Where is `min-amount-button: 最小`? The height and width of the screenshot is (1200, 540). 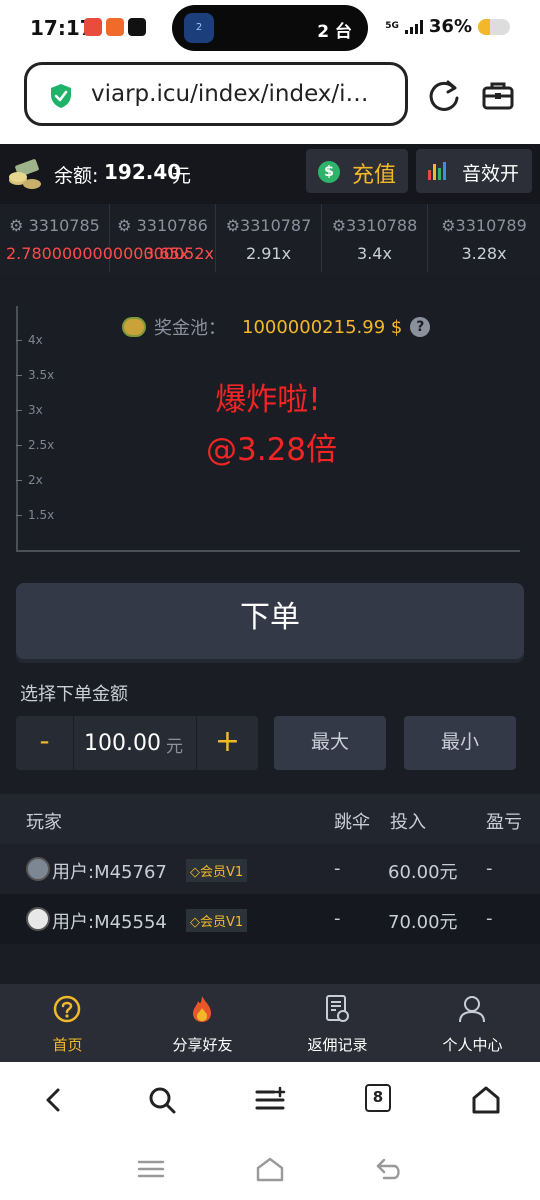
min-amount-button: 最小 is located at coordinates (460, 743).